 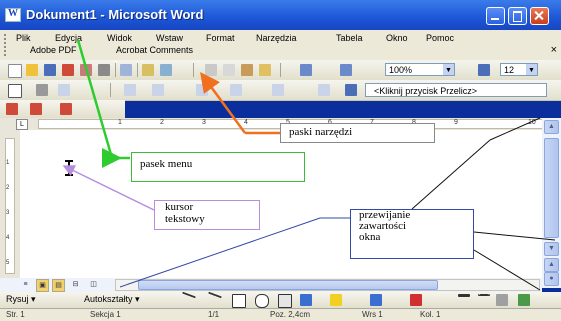 I want to click on autoformat-icon, so click(x=324, y=90).